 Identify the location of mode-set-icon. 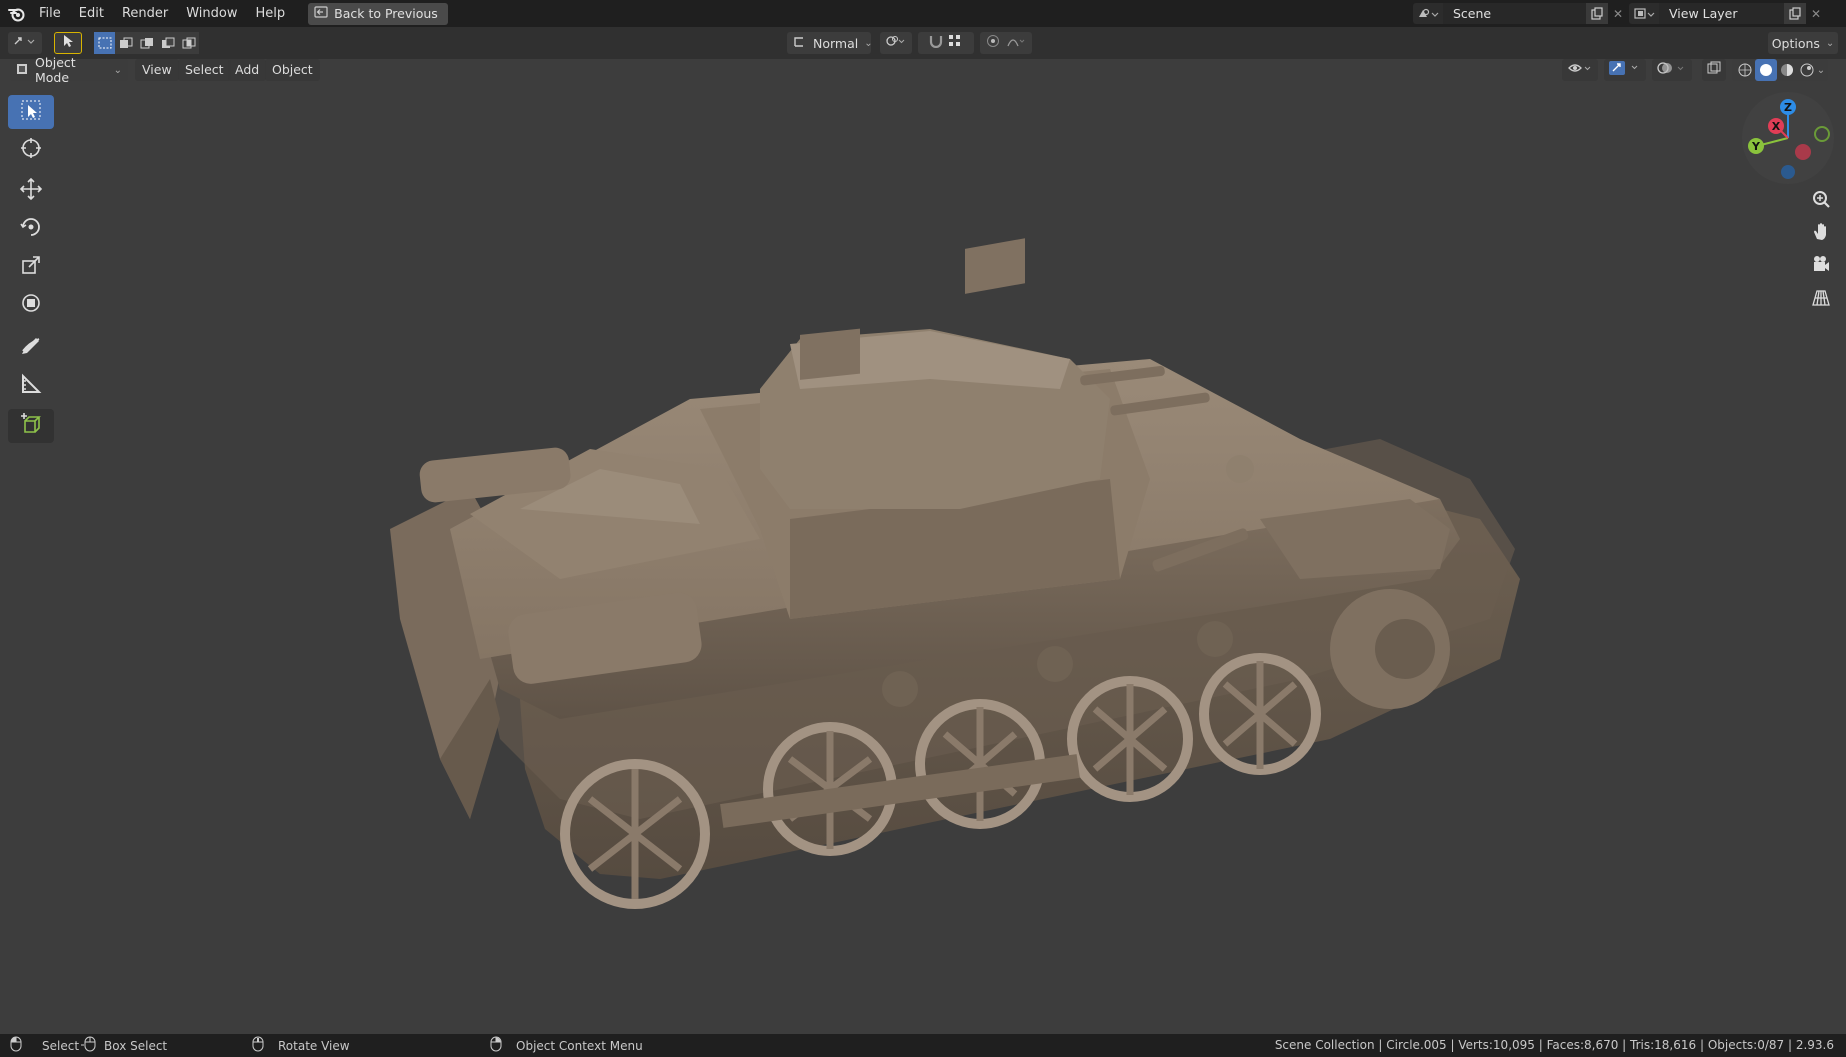
(104, 43).